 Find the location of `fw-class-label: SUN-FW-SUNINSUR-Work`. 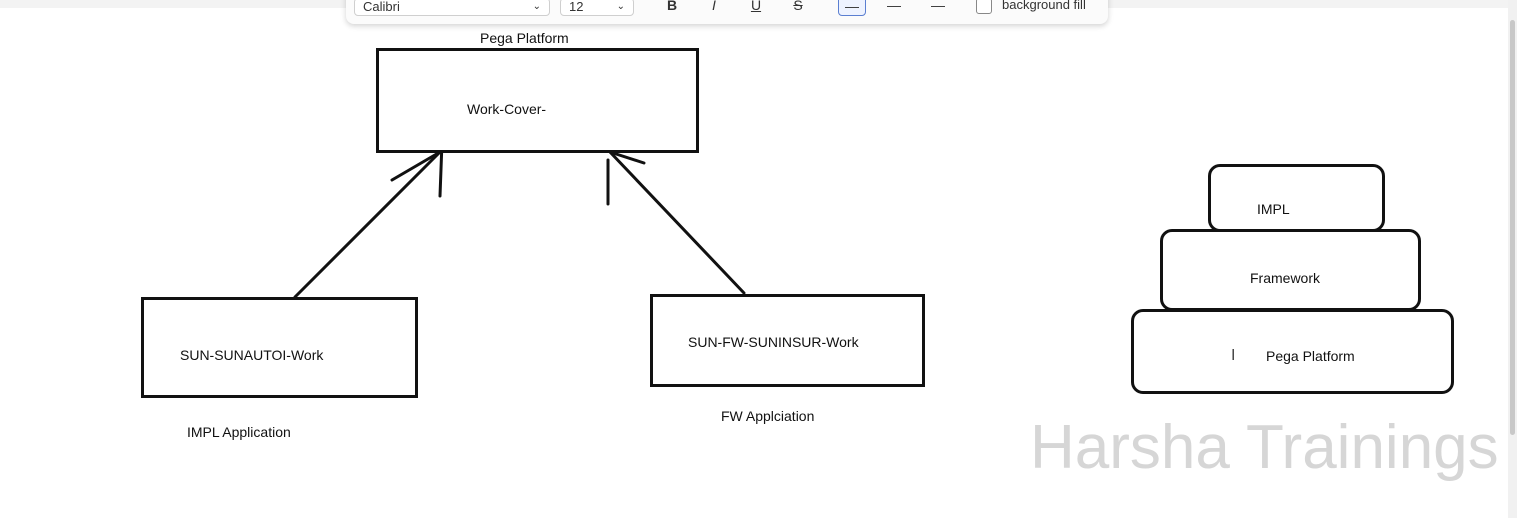

fw-class-label: SUN-FW-SUNINSUR-Work is located at coordinates (773, 342).